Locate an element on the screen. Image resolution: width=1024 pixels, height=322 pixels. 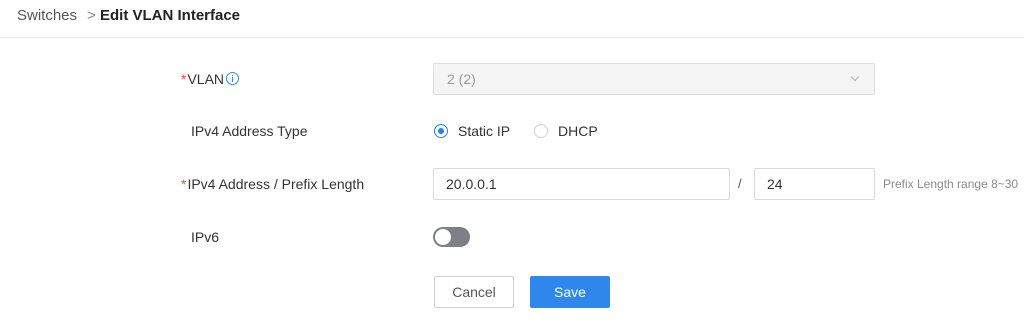
radio-dhcp-circle is located at coordinates (541, 131).